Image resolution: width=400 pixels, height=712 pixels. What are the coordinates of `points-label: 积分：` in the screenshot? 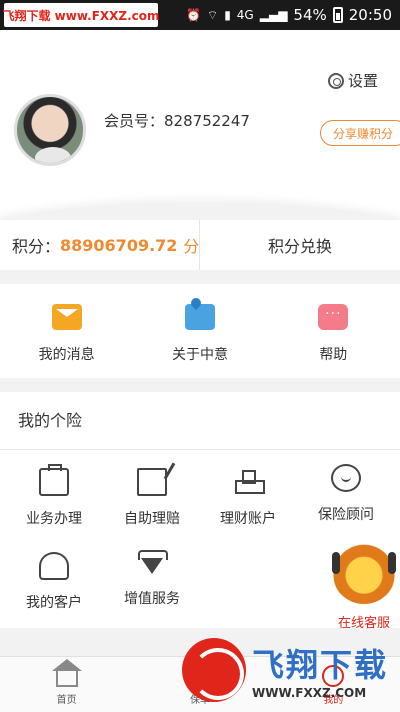 It's located at (36, 246).